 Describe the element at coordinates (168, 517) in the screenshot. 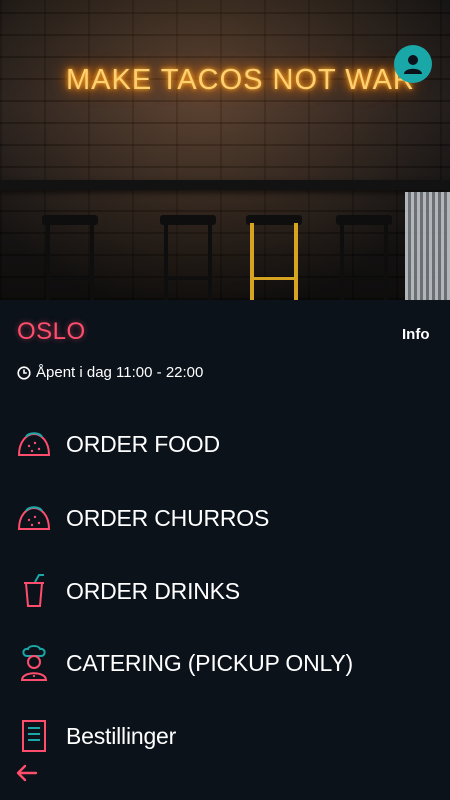

I see `menu-item-label: ORDER CHURROS` at that location.